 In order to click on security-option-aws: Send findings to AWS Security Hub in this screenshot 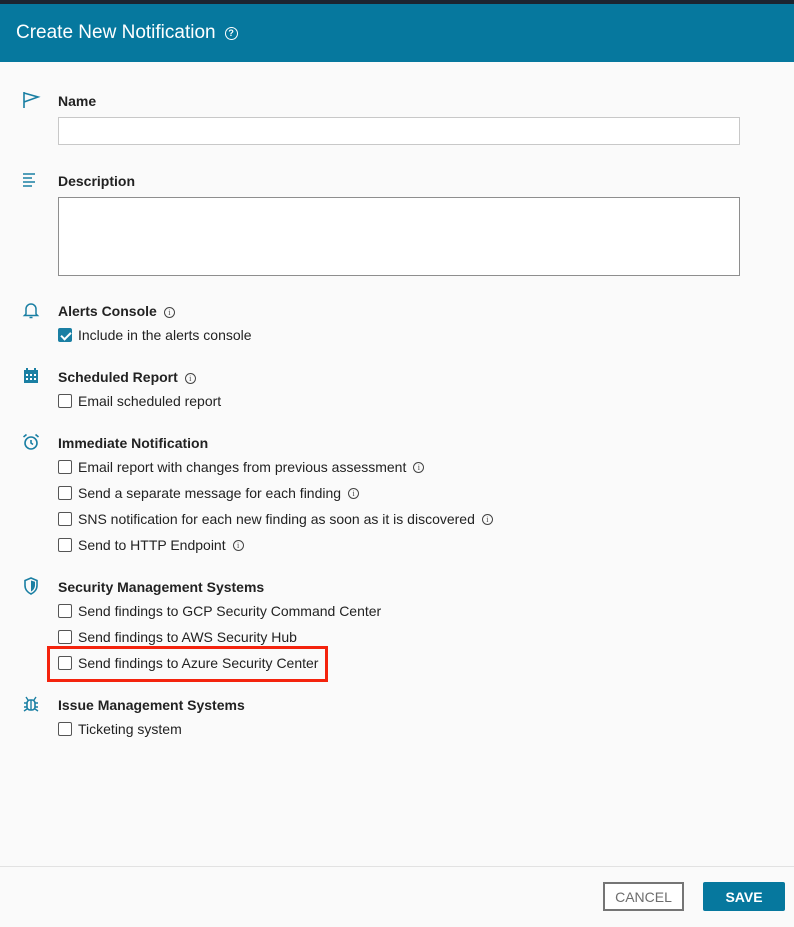, I will do `click(177, 637)`.